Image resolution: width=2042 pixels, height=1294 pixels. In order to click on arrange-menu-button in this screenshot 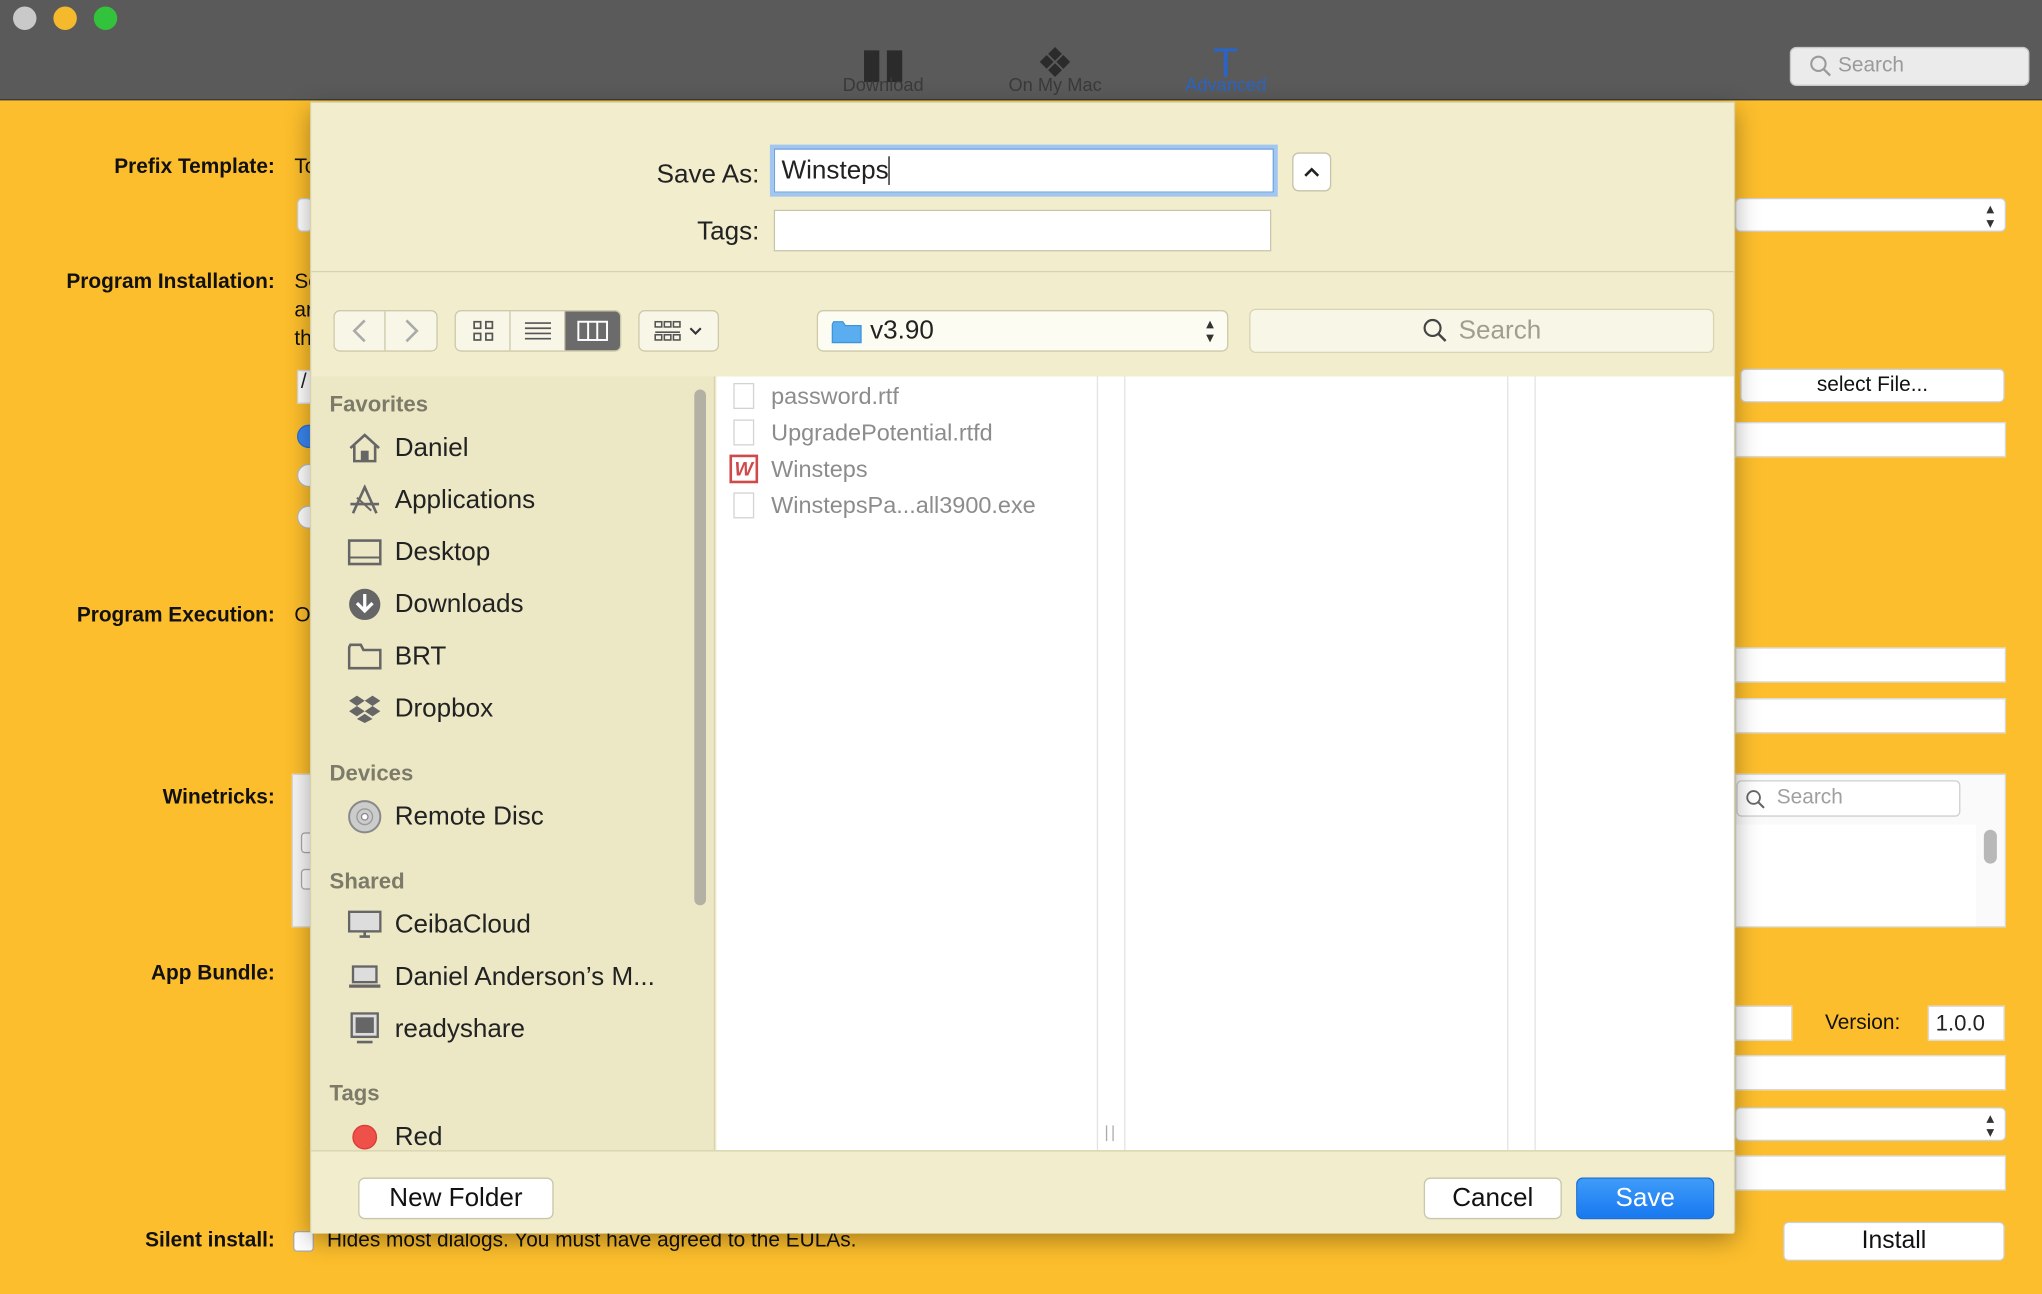, I will do `click(679, 331)`.